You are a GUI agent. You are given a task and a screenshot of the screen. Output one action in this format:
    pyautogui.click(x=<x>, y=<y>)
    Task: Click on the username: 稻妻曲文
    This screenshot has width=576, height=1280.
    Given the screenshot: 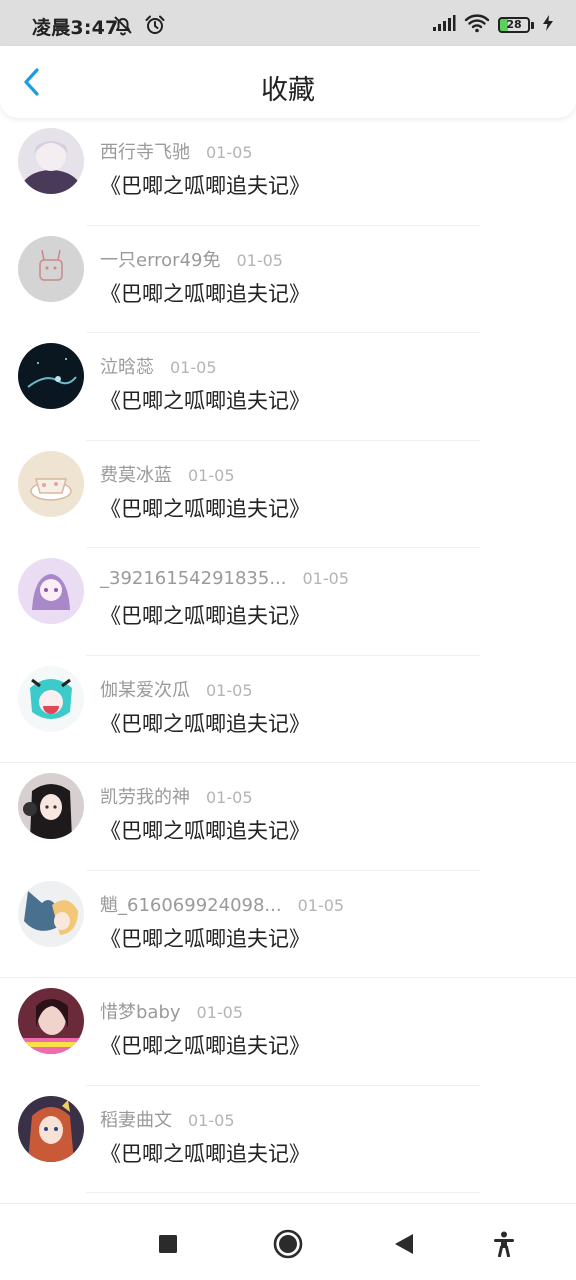 What is the action you would take?
    pyautogui.click(x=136, y=1119)
    